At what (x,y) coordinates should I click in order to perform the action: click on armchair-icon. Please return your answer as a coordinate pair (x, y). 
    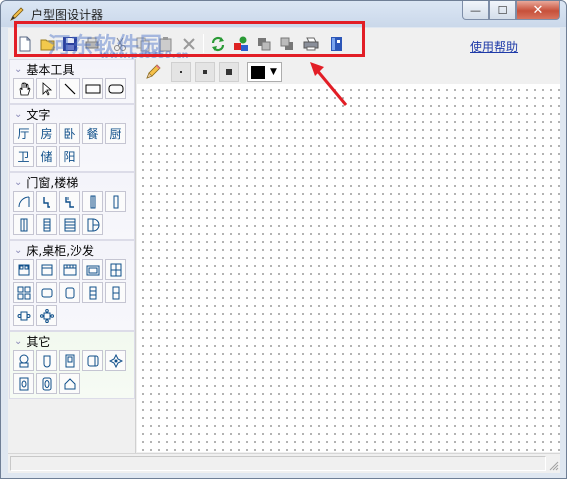
    Looking at the image, I should click on (69, 292).